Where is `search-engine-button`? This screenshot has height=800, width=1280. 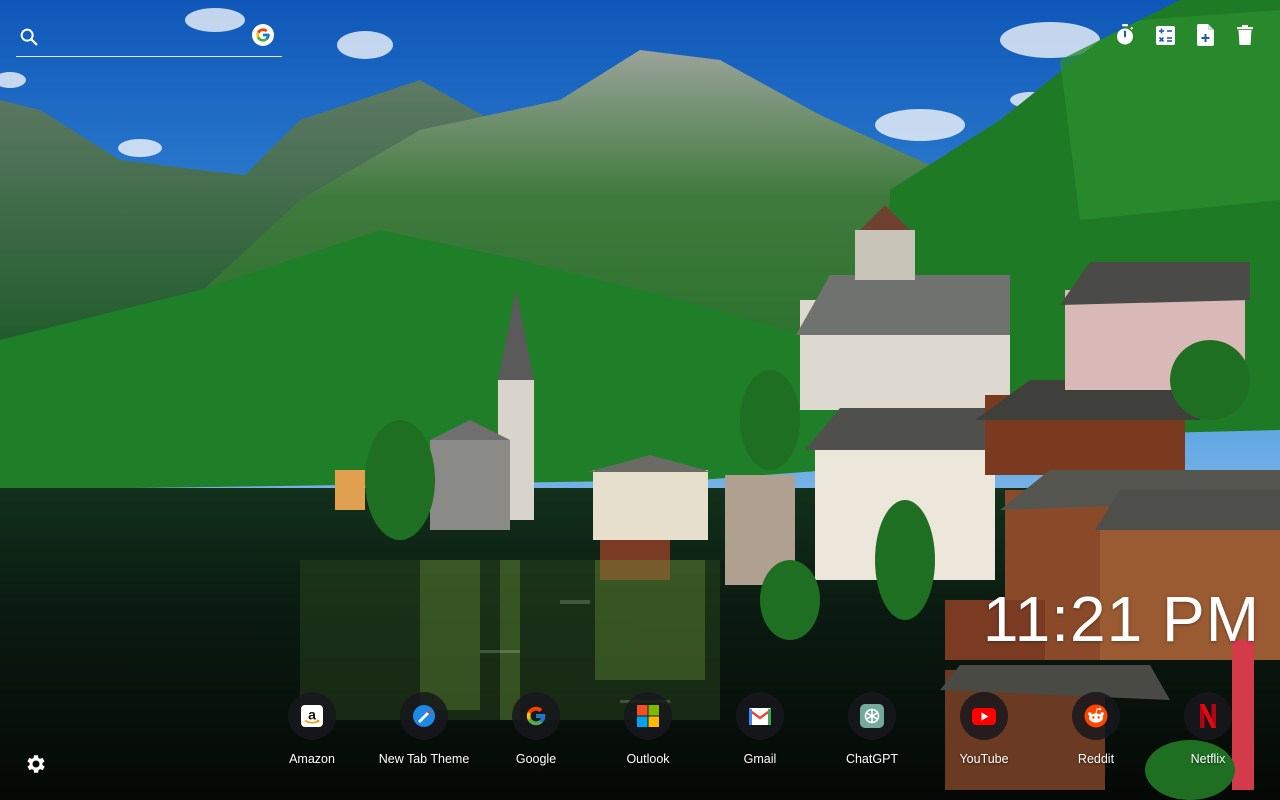 search-engine-button is located at coordinates (263, 35).